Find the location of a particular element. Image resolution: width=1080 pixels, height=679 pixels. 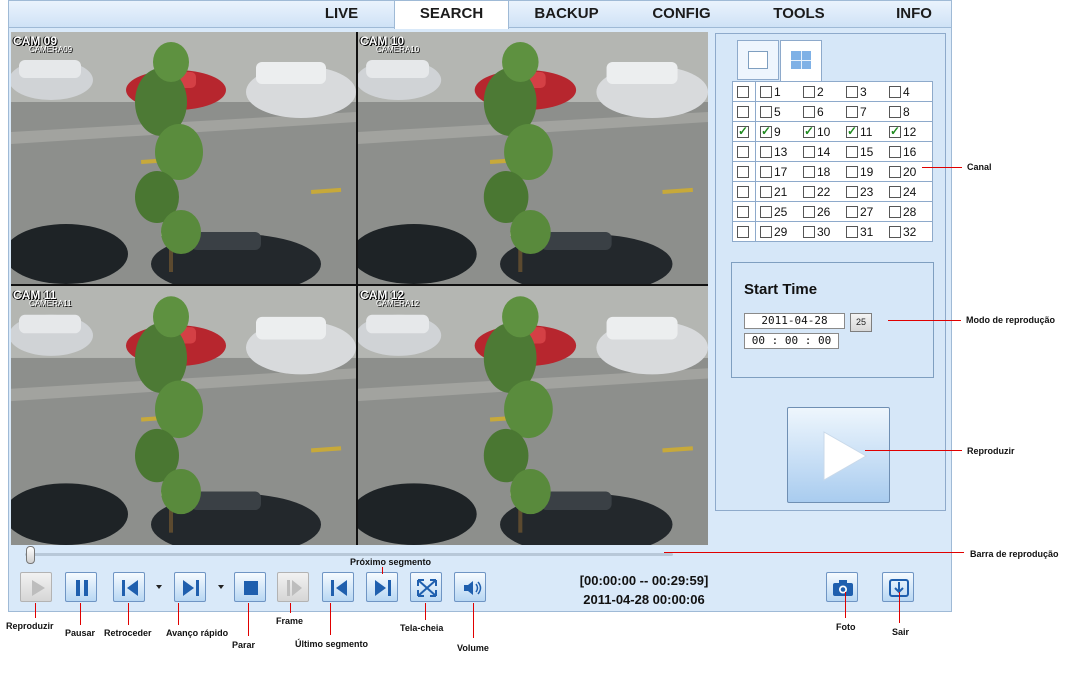

exit-button is located at coordinates (898, 587).